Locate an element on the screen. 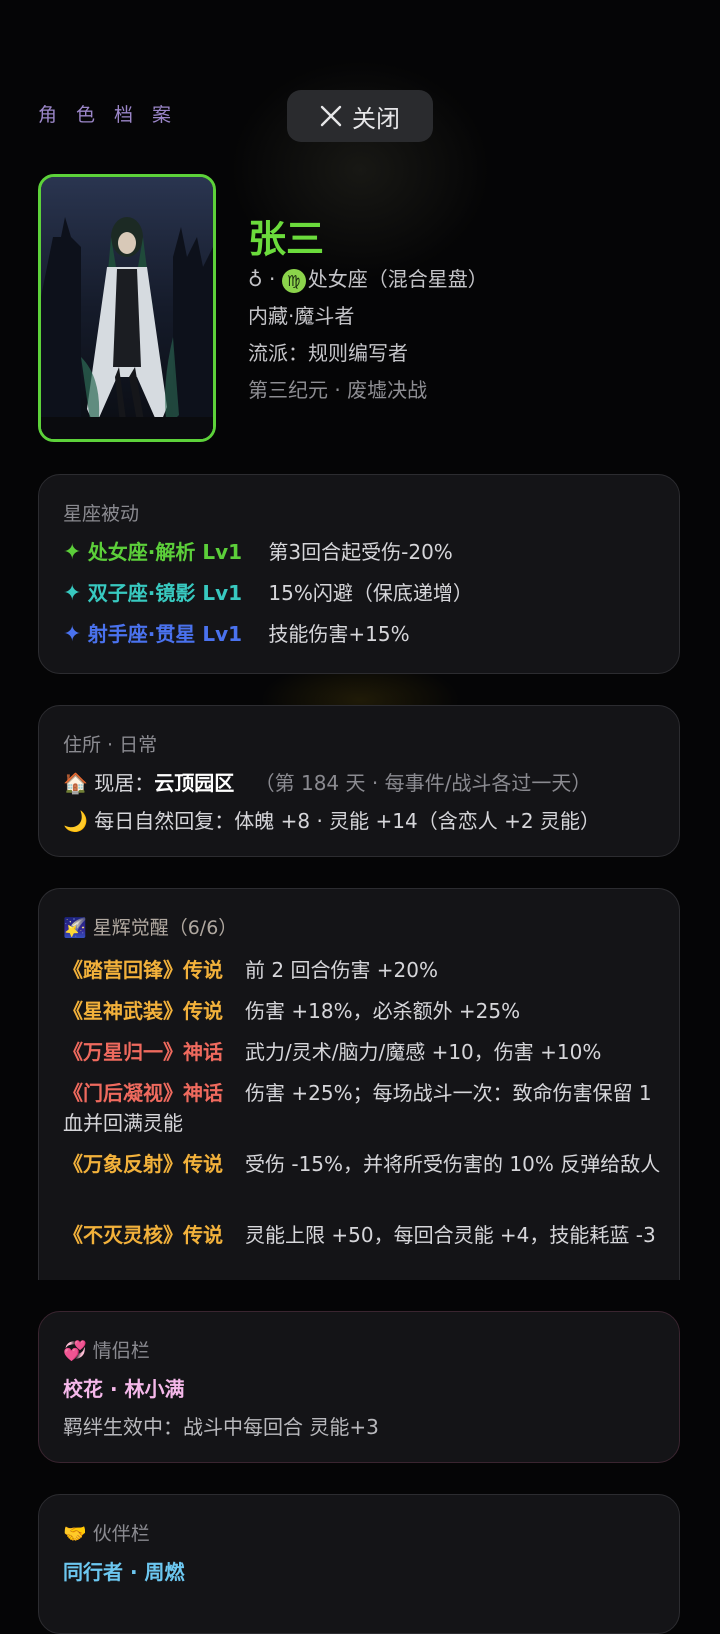 The height and width of the screenshot is (1634, 720). awakening-item: 《踏营回锋》传说前 2 回合伤害 +20% is located at coordinates (363, 970).